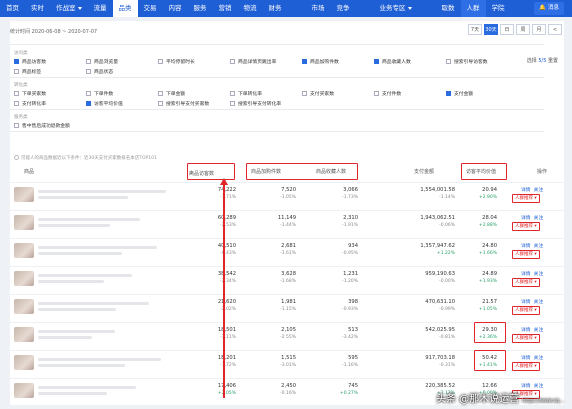 The width and height of the screenshot is (572, 409). What do you see at coordinates (125, 8) in the screenshot?
I see `nav-item-4: 品类` at bounding box center [125, 8].